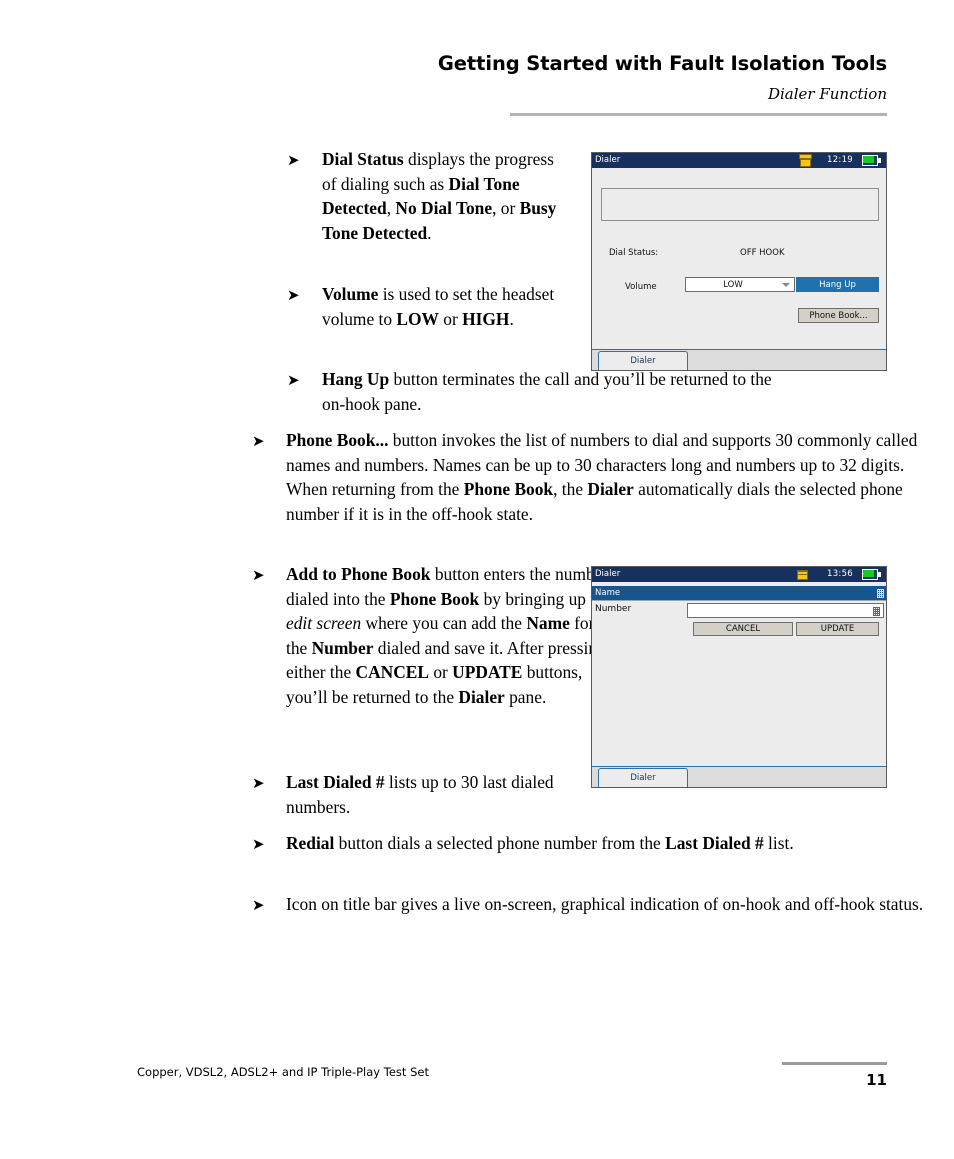 This screenshot has width=954, height=1159. What do you see at coordinates (608, 593) in the screenshot?
I see `name-label: Name` at bounding box center [608, 593].